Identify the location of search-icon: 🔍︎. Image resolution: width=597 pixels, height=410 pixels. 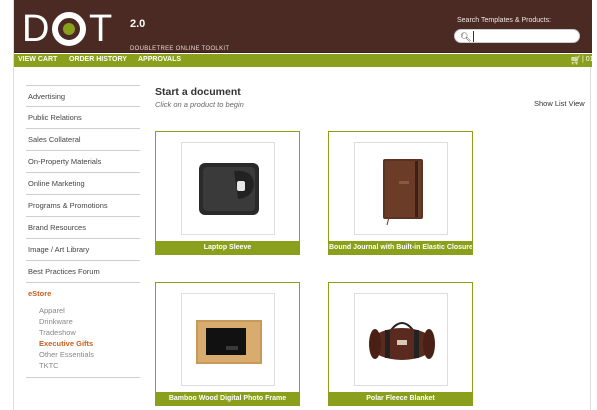
(465, 37).